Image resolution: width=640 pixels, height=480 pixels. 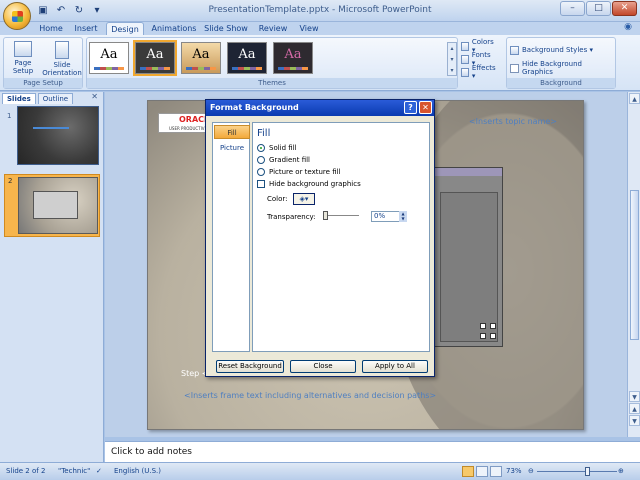 What do you see at coordinates (261, 184) in the screenshot?
I see `hide-background-checkbox` at bounding box center [261, 184].